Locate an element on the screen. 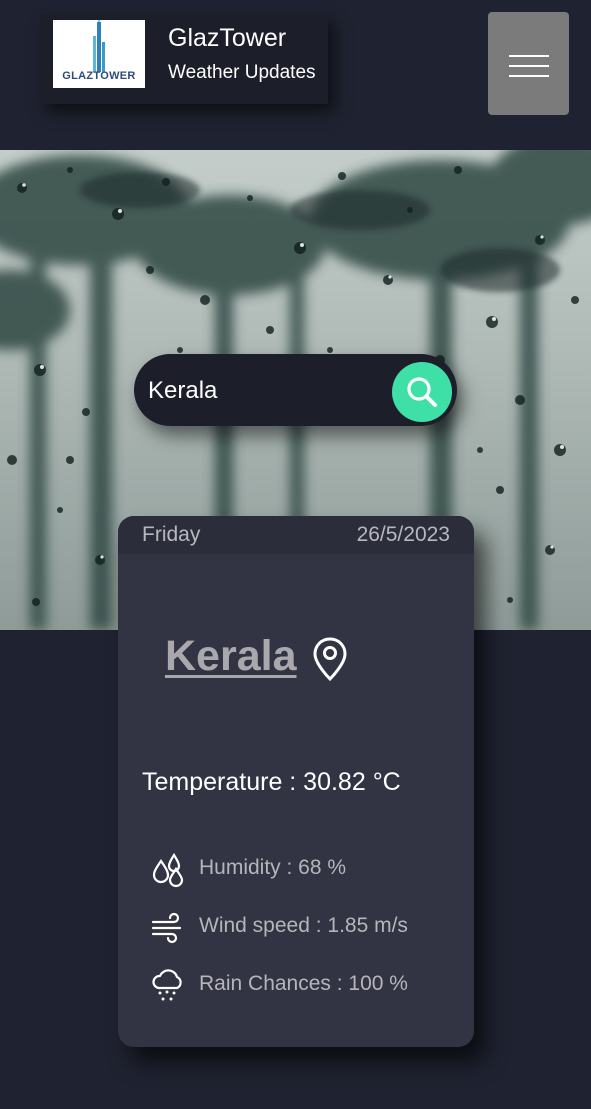 This screenshot has height=1109, width=591. rain-cloud-icon is located at coordinates (167, 985).